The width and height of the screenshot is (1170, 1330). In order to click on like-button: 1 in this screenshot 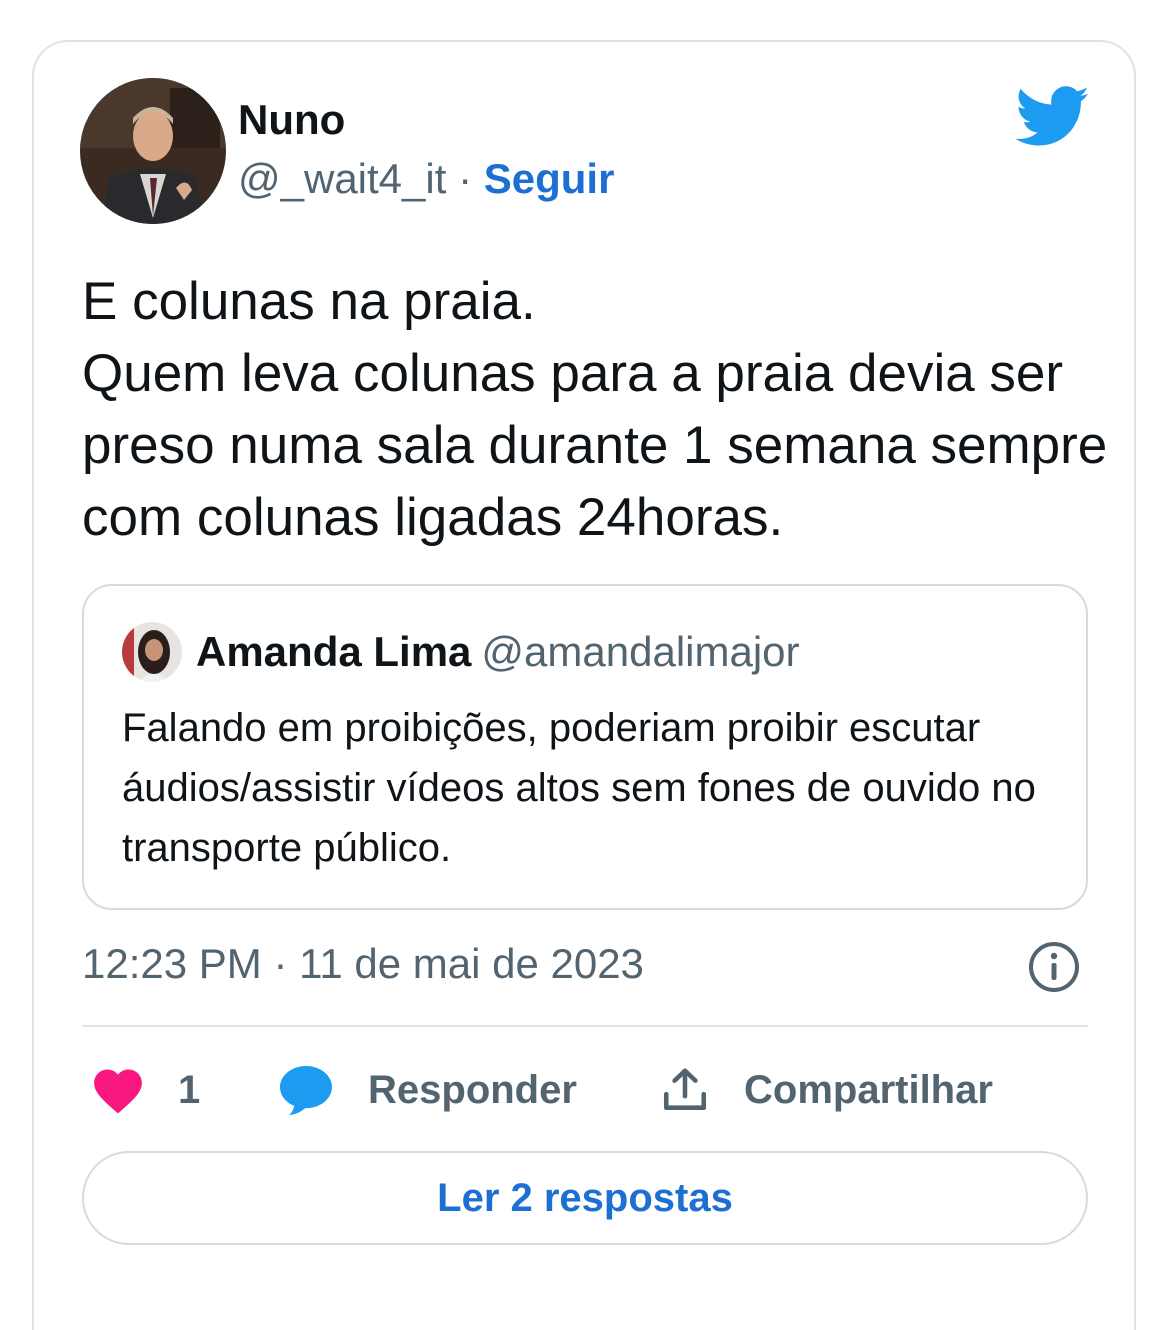, I will do `click(145, 1090)`.